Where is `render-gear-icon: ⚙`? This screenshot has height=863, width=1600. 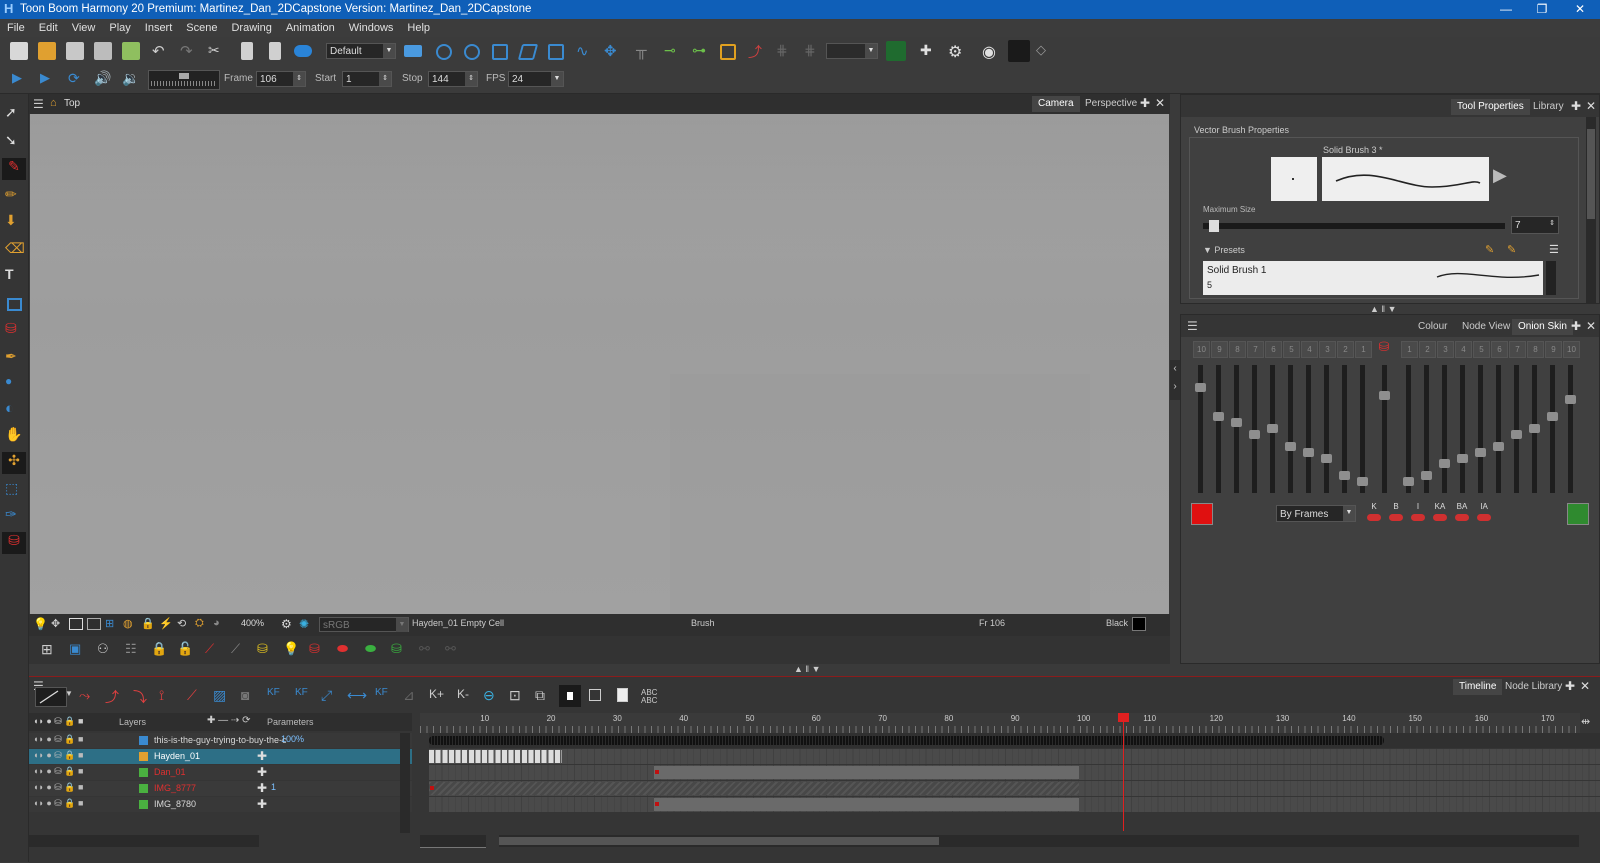
render-gear-icon: ⚙ is located at coordinates (286, 624).